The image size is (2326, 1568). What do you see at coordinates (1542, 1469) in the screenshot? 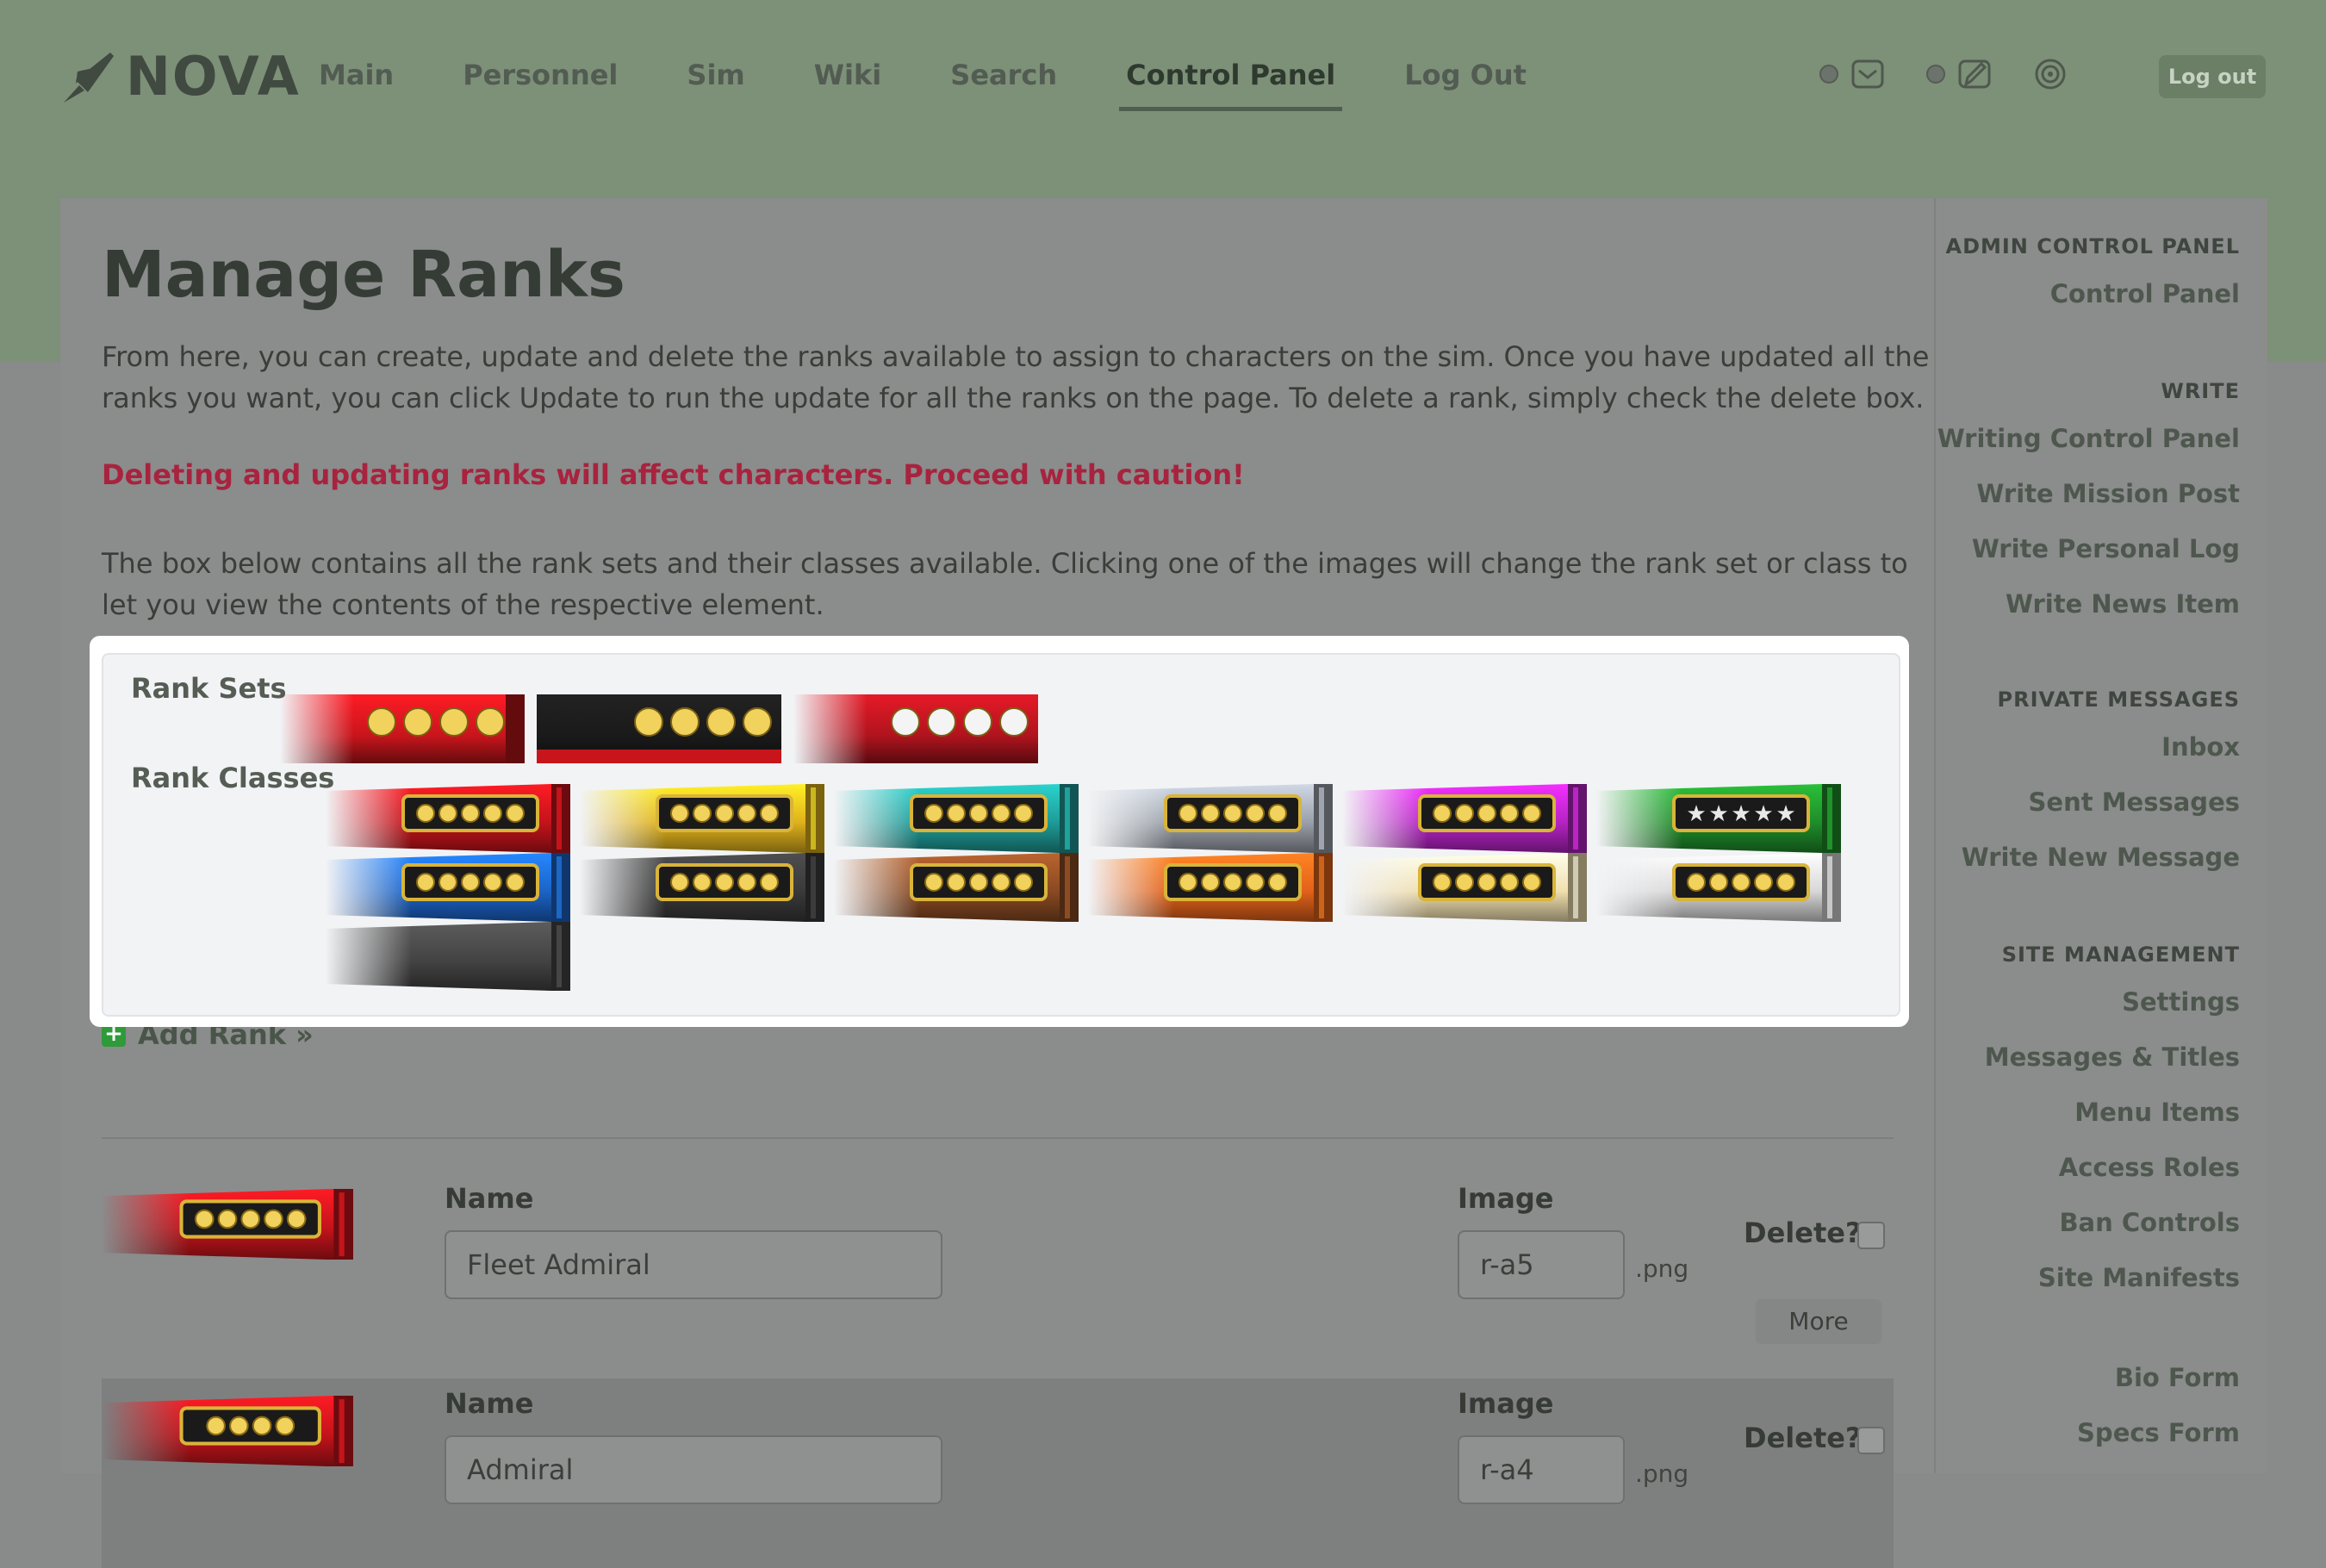
I see `rank-image-input: r-a4` at bounding box center [1542, 1469].